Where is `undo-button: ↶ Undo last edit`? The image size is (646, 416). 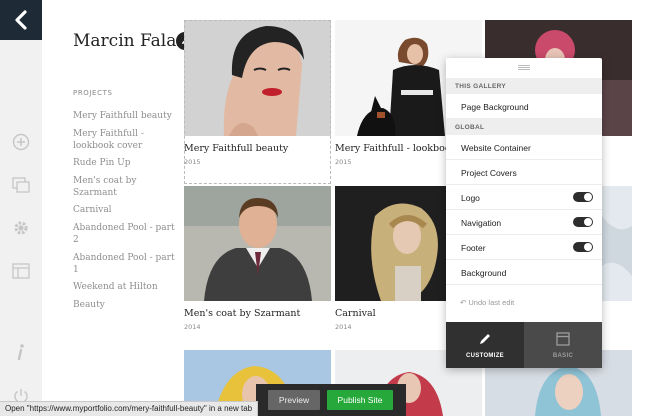
undo-button: ↶ Undo last edit is located at coordinates (487, 302).